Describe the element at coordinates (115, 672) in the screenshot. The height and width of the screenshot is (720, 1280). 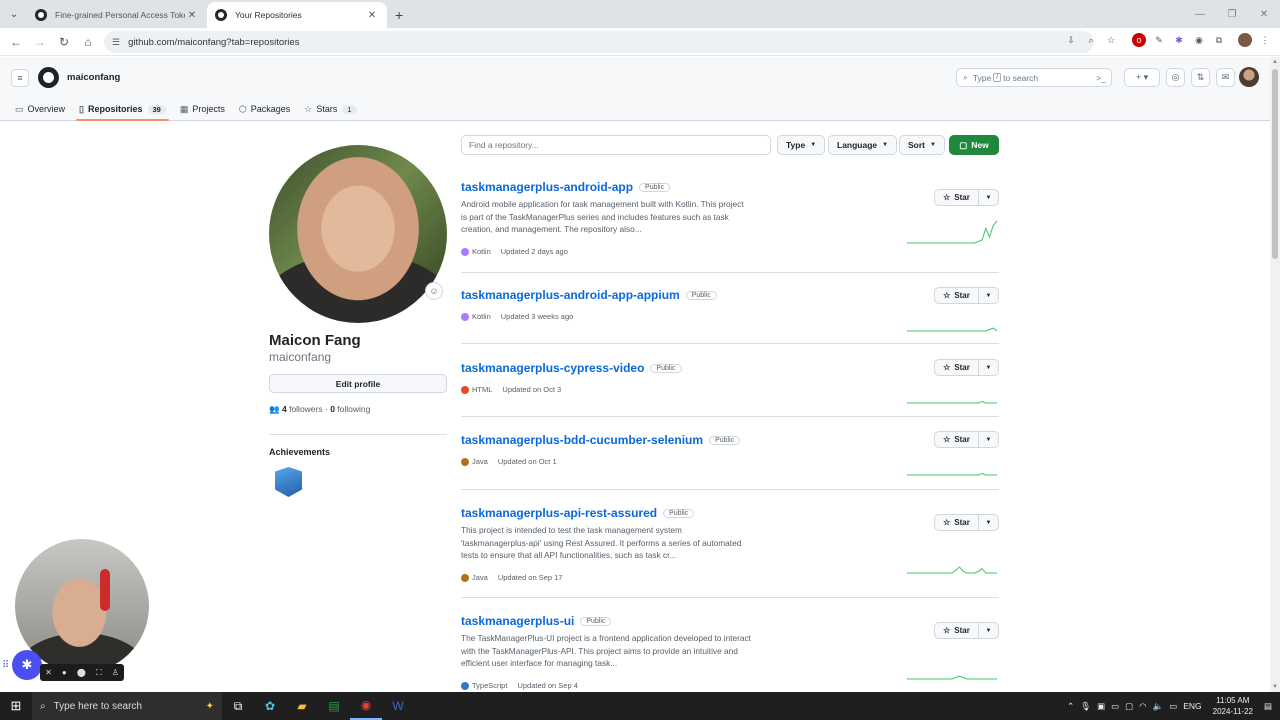
I see `person-icon: ♙` at that location.